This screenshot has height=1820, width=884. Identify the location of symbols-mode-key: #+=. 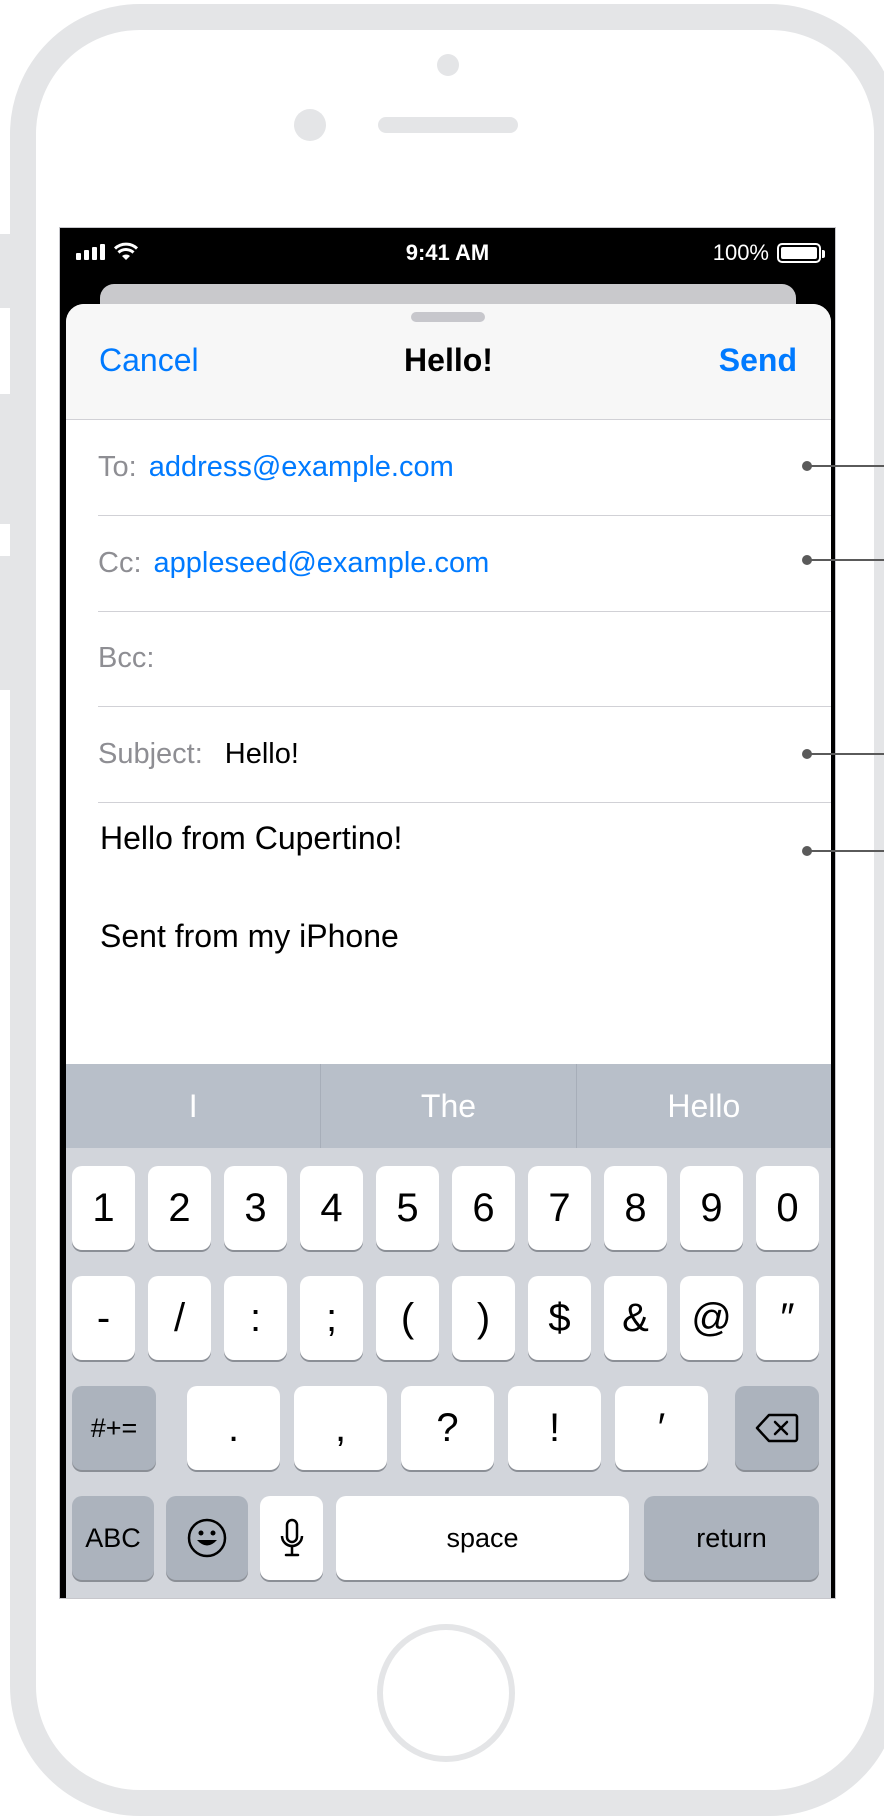
(114, 1428).